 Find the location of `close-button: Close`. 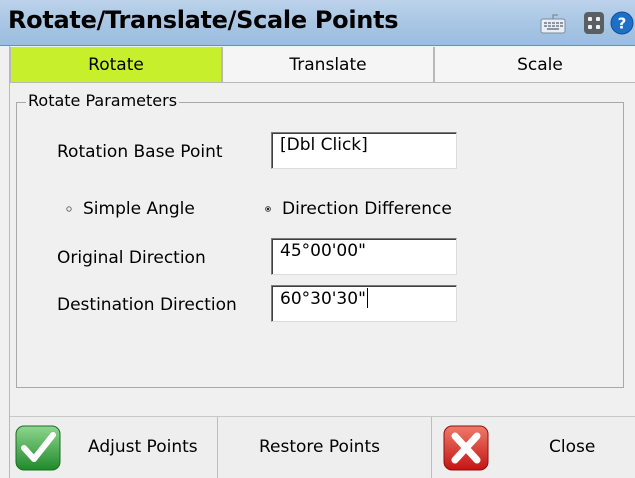

close-button: Close is located at coordinates (533, 447).